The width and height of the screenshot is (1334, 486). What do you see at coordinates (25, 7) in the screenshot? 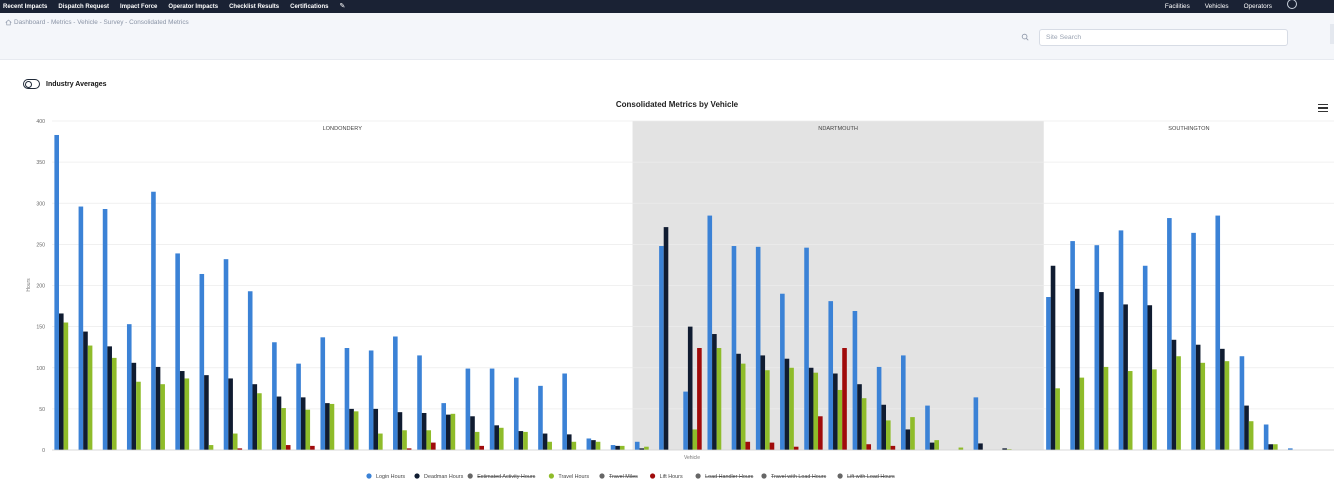
I see `nav-recent-impacts: Recent Impacts` at bounding box center [25, 7].